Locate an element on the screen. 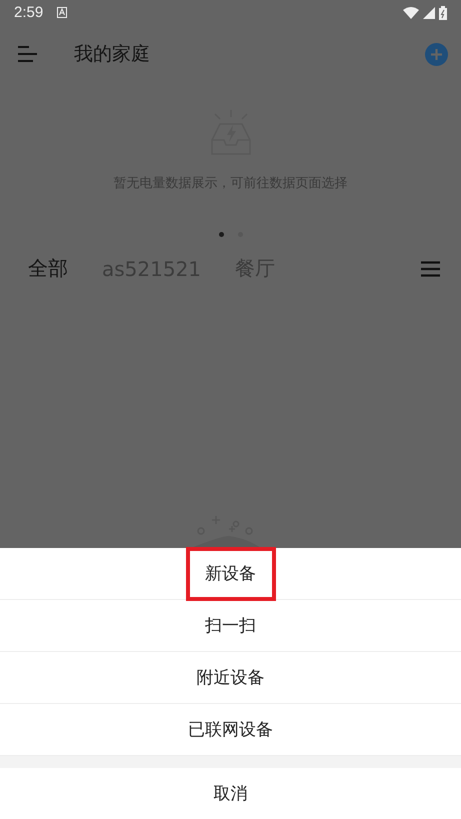  status-time: 2:59 is located at coordinates (29, 12).